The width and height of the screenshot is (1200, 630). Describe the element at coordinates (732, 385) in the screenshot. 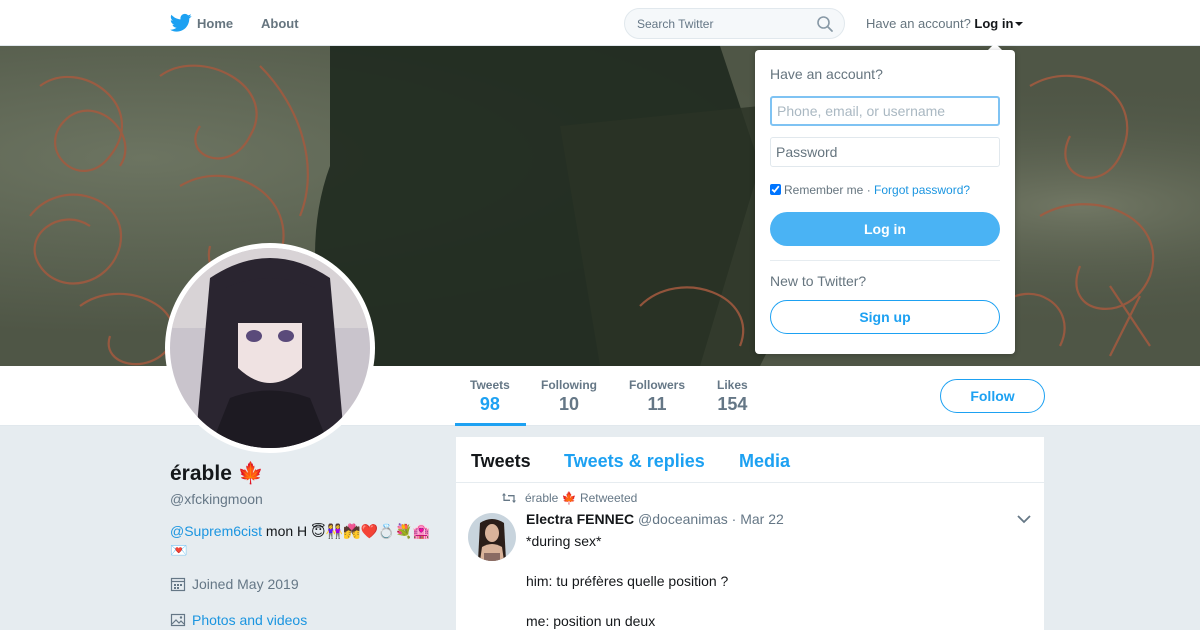

I see `stat-label: Likes` at that location.